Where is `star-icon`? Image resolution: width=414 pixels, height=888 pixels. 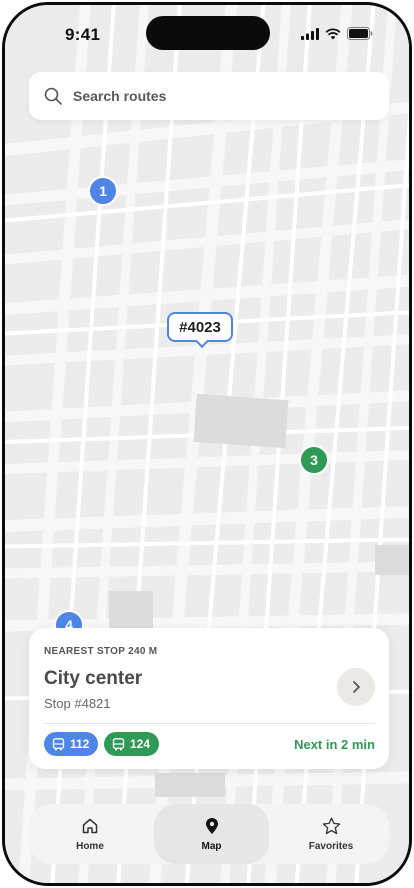 star-icon is located at coordinates (331, 825).